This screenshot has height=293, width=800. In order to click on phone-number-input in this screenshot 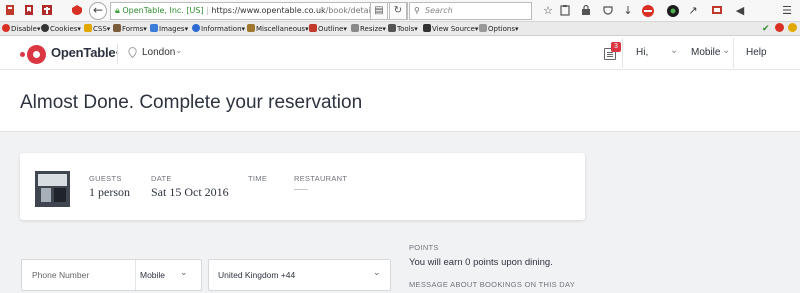, I will do `click(78, 275)`.